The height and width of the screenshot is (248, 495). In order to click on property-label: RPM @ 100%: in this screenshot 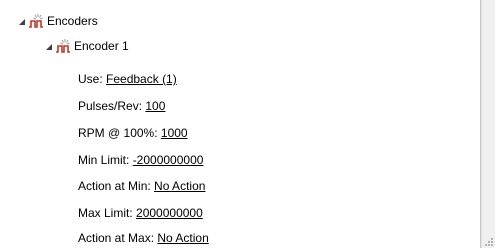, I will do `click(118, 133)`.